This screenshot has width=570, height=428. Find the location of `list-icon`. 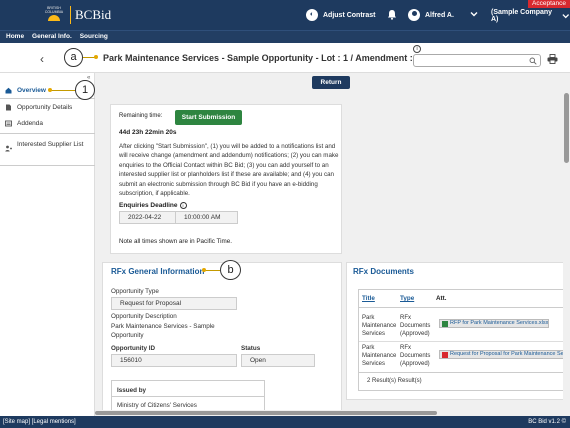

list-icon is located at coordinates (8, 123).